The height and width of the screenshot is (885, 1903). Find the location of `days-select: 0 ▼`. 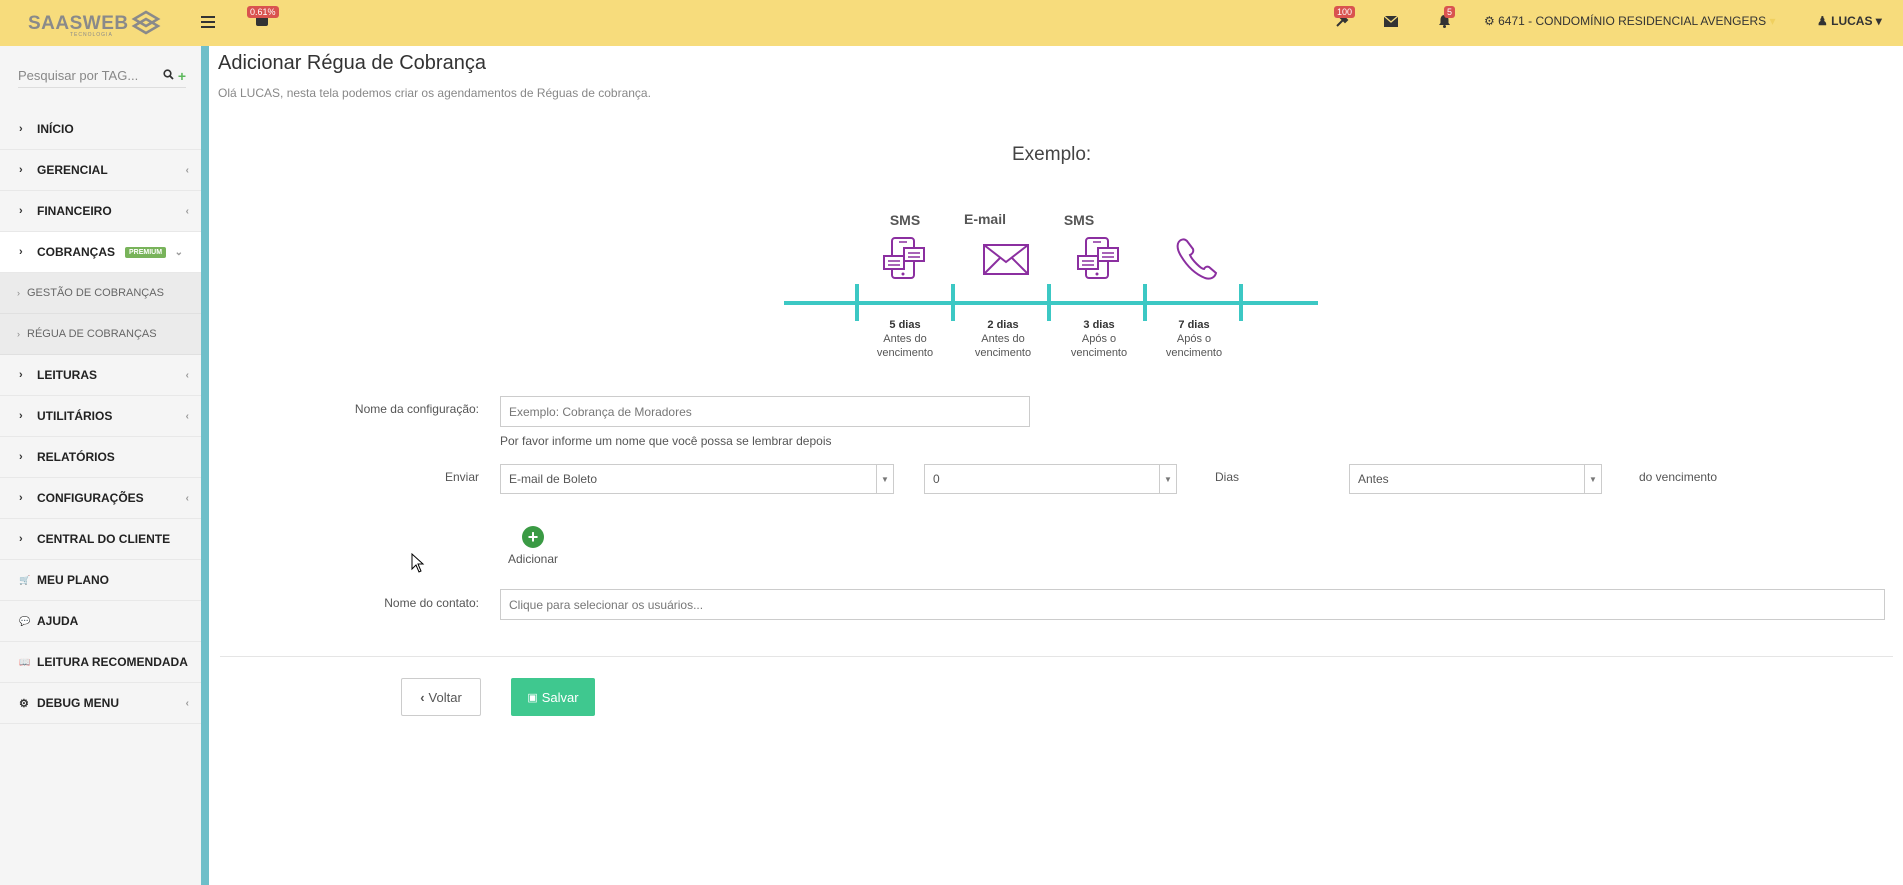

days-select: 0 ▼ is located at coordinates (1050, 479).